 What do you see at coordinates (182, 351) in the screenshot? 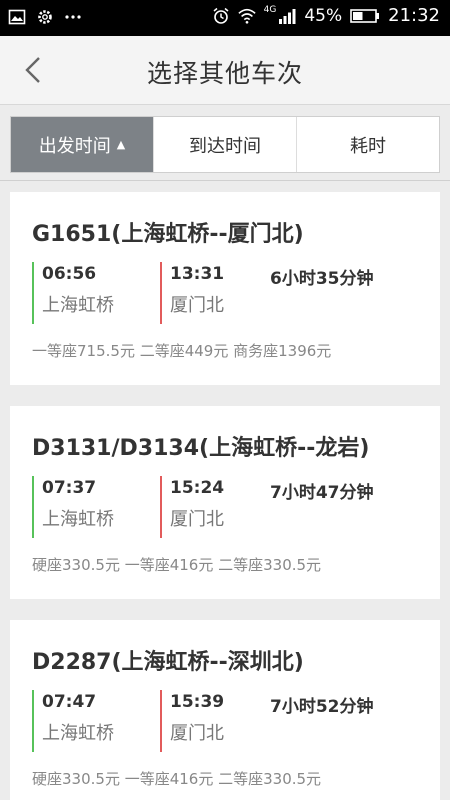
I see `seat-prices: 一等座715.5元 二等座449元 商务座1396元` at bounding box center [182, 351].